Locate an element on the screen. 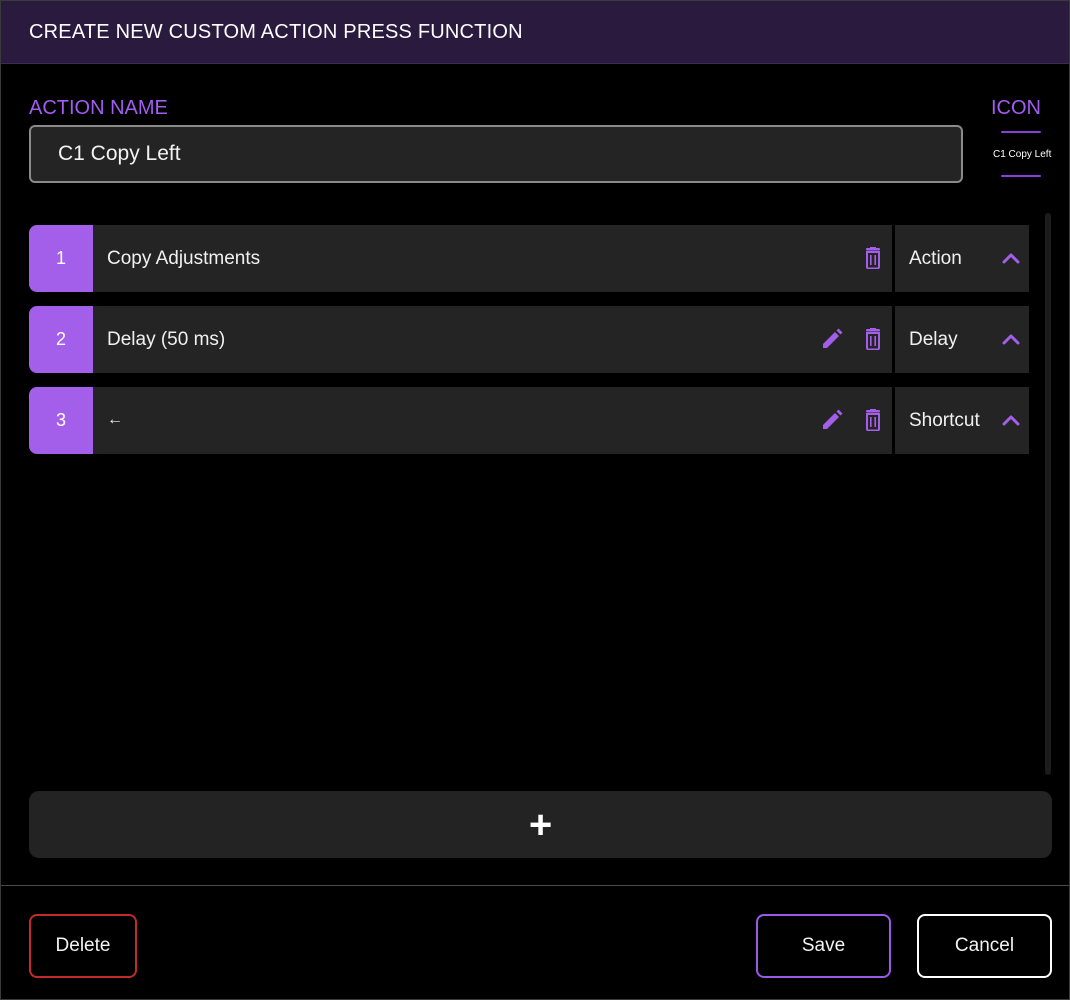 This screenshot has height=1000, width=1070. step-body: Delay (50 ms) is located at coordinates (492, 339).